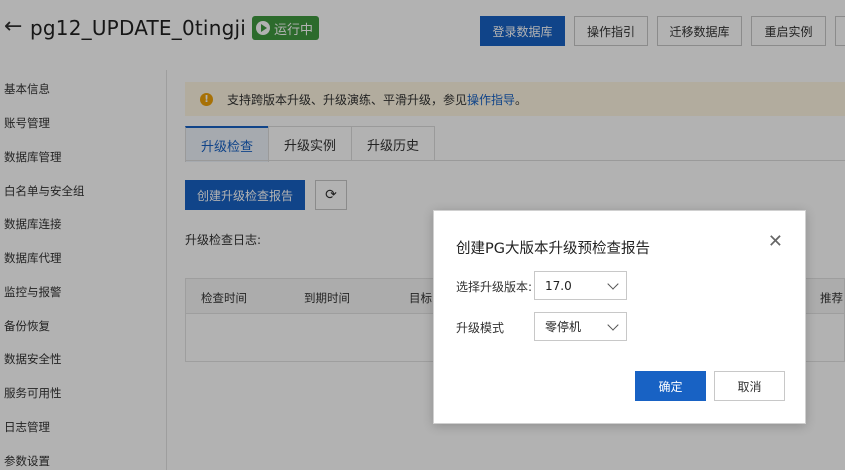 The image size is (845, 470). Describe the element at coordinates (553, 249) in the screenshot. I see `dialog-title: 创建PG大版本升级预检查报告` at that location.